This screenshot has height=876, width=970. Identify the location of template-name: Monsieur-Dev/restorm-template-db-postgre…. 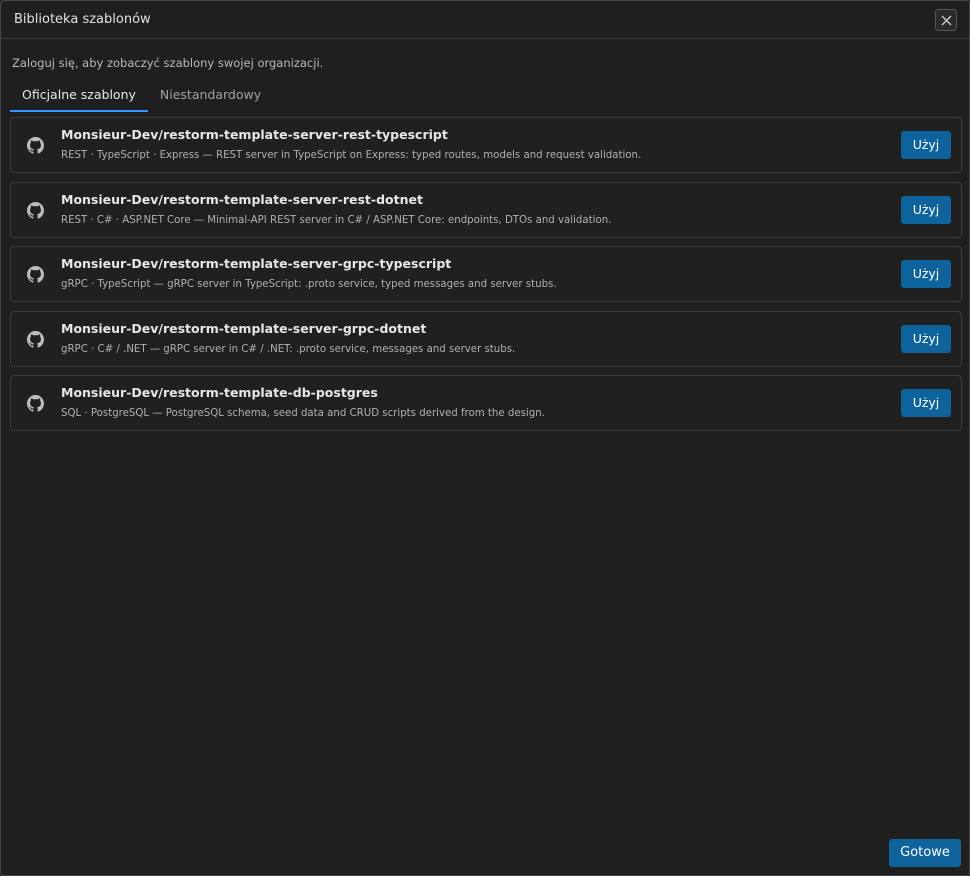
(219, 392).